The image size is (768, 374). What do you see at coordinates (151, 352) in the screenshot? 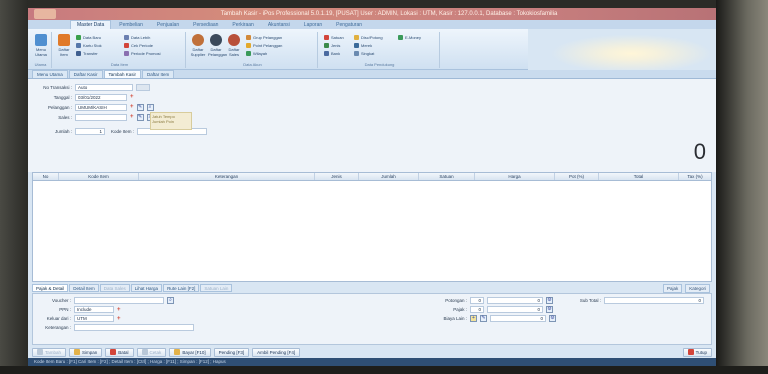
I see `cetak-button: Cetak` at bounding box center [151, 352].